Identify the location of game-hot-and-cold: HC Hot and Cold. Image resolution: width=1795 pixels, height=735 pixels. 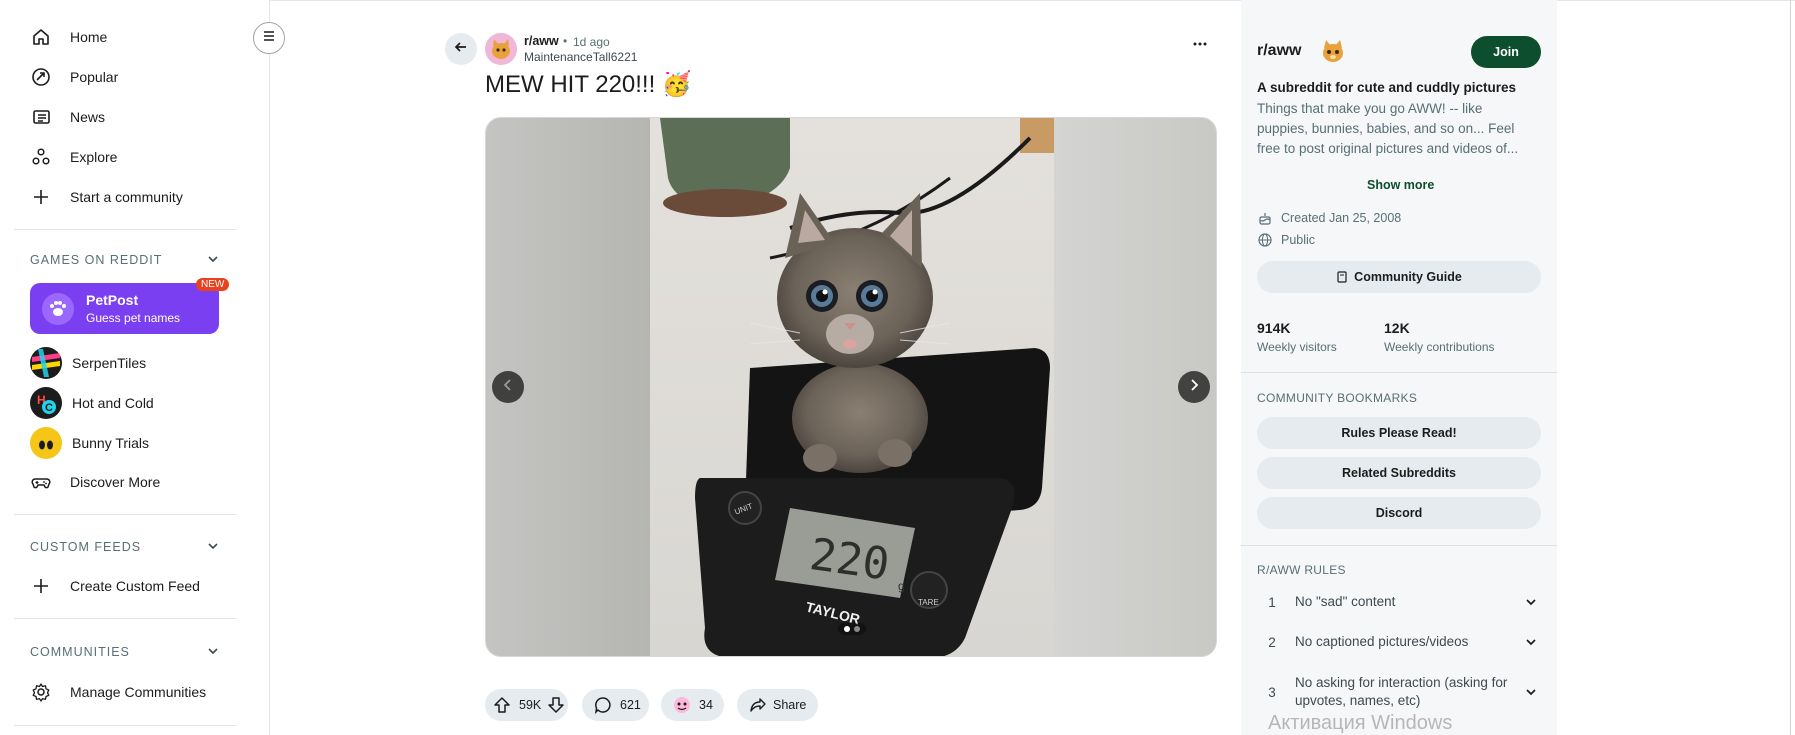
(92, 403).